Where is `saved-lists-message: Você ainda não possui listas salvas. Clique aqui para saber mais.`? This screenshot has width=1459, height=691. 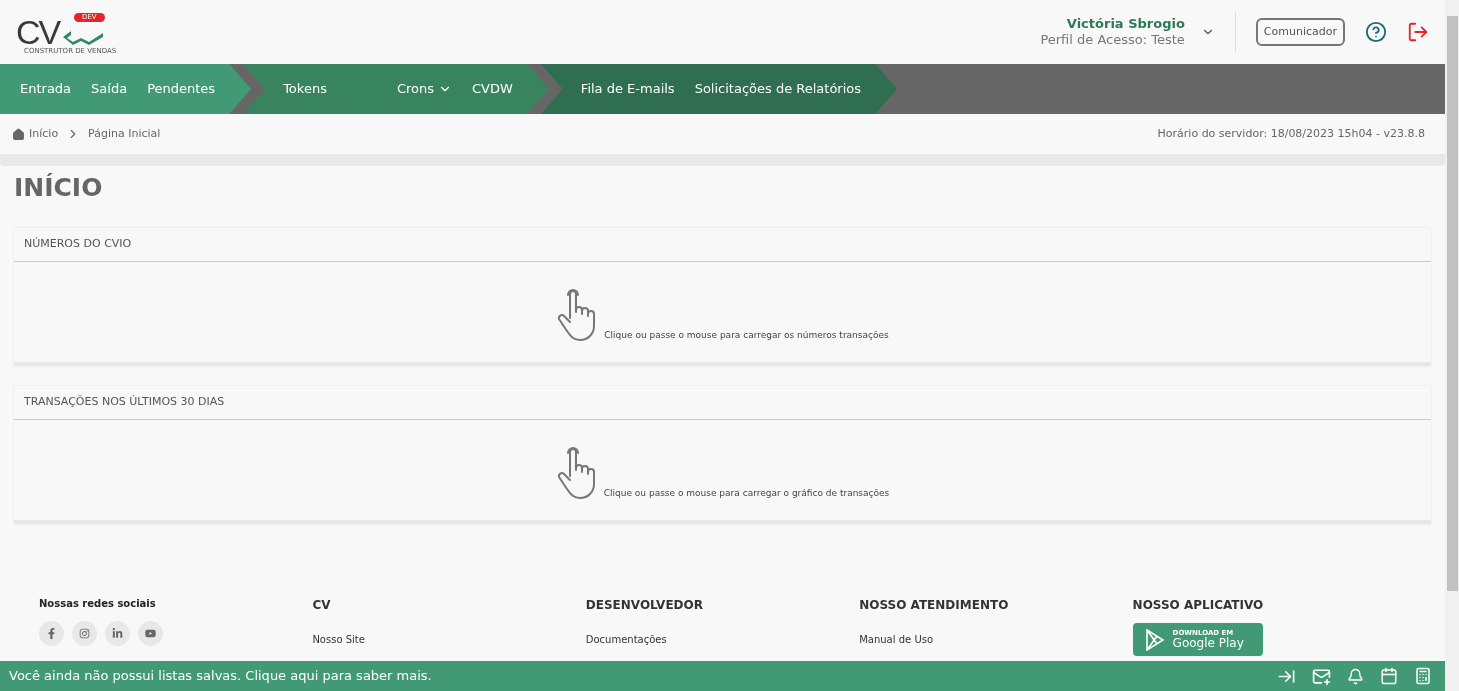 saved-lists-message: Você ainda não possui listas salvas. Clique aqui para saber mais. is located at coordinates (220, 676).